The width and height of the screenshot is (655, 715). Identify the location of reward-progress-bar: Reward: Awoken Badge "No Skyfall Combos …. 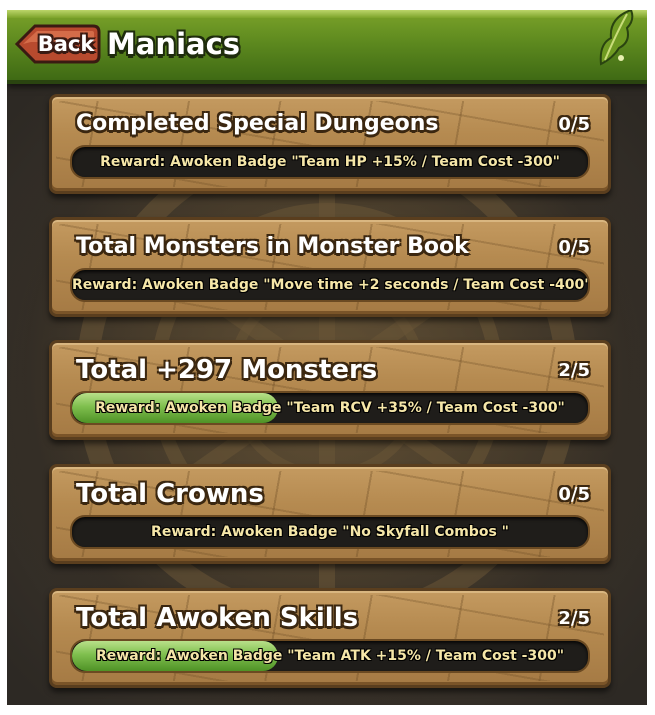
(330, 532).